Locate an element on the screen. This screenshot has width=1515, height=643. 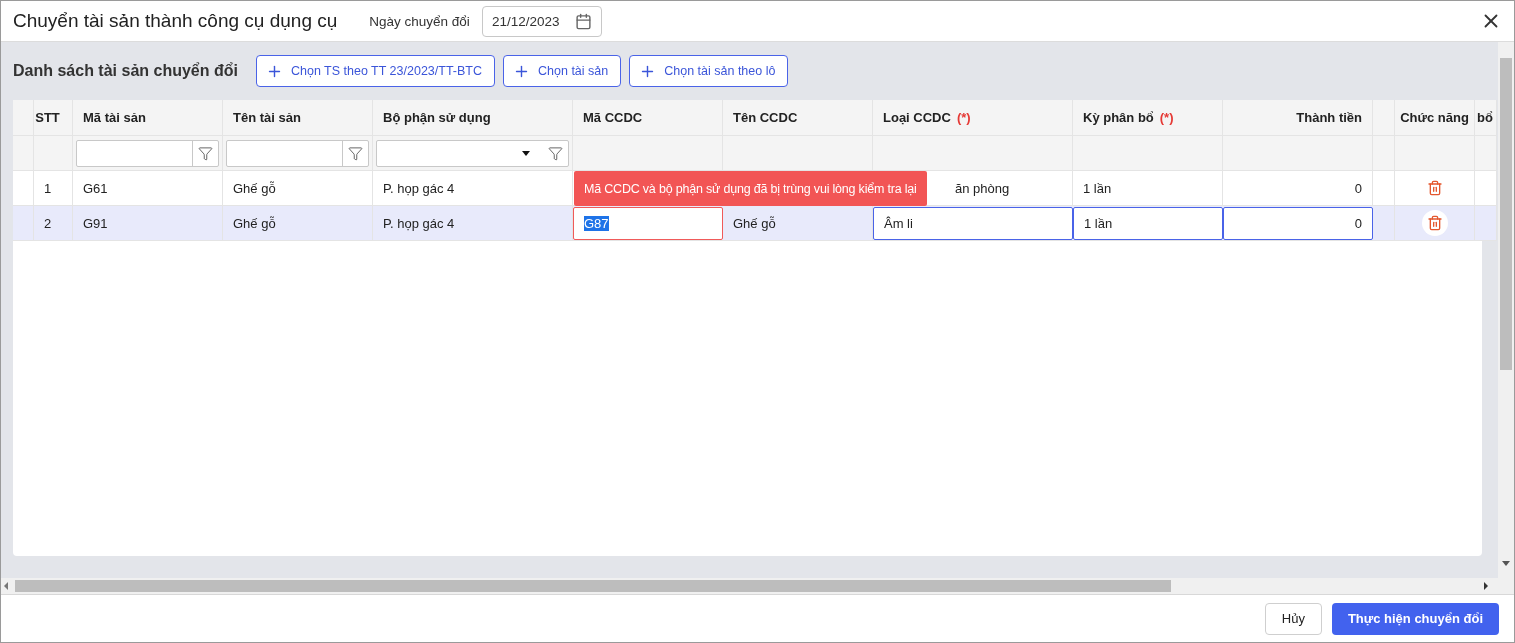
cell-input: G87 is located at coordinates (648, 223).